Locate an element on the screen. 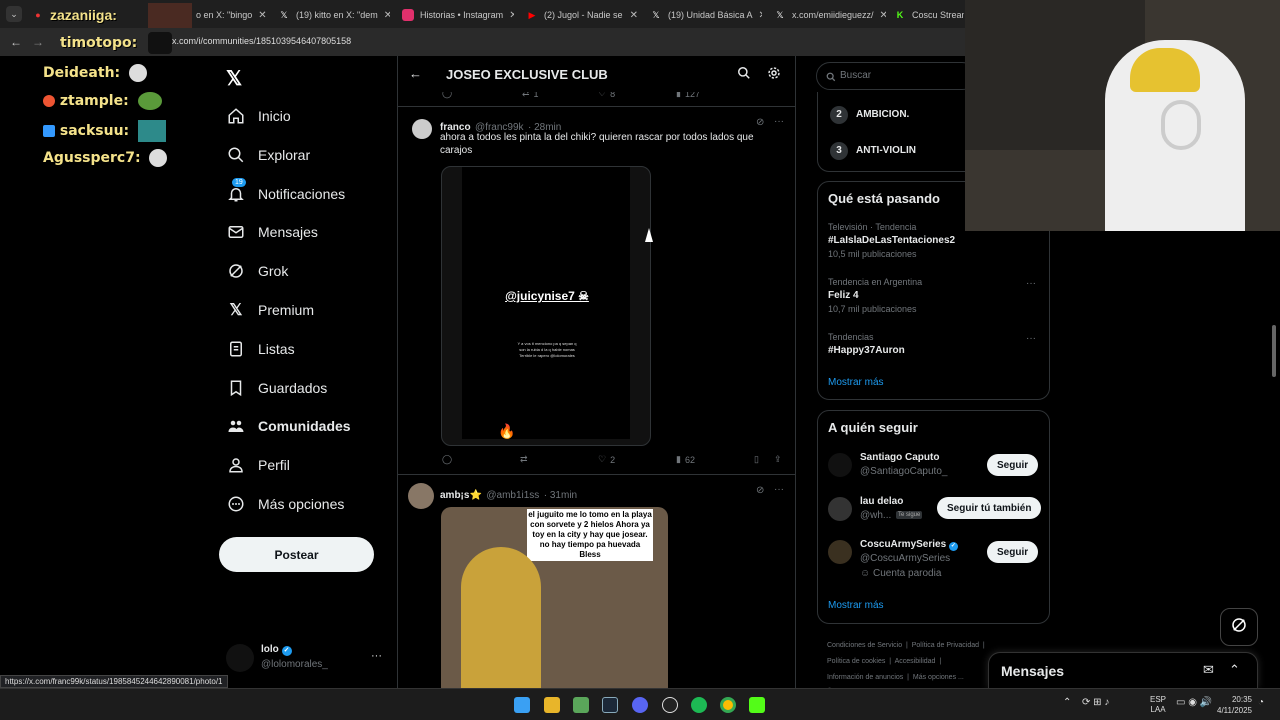 The height and width of the screenshot is (720, 1280). nav-item-mas-opciones: Más opciones is located at coordinates (285, 504).